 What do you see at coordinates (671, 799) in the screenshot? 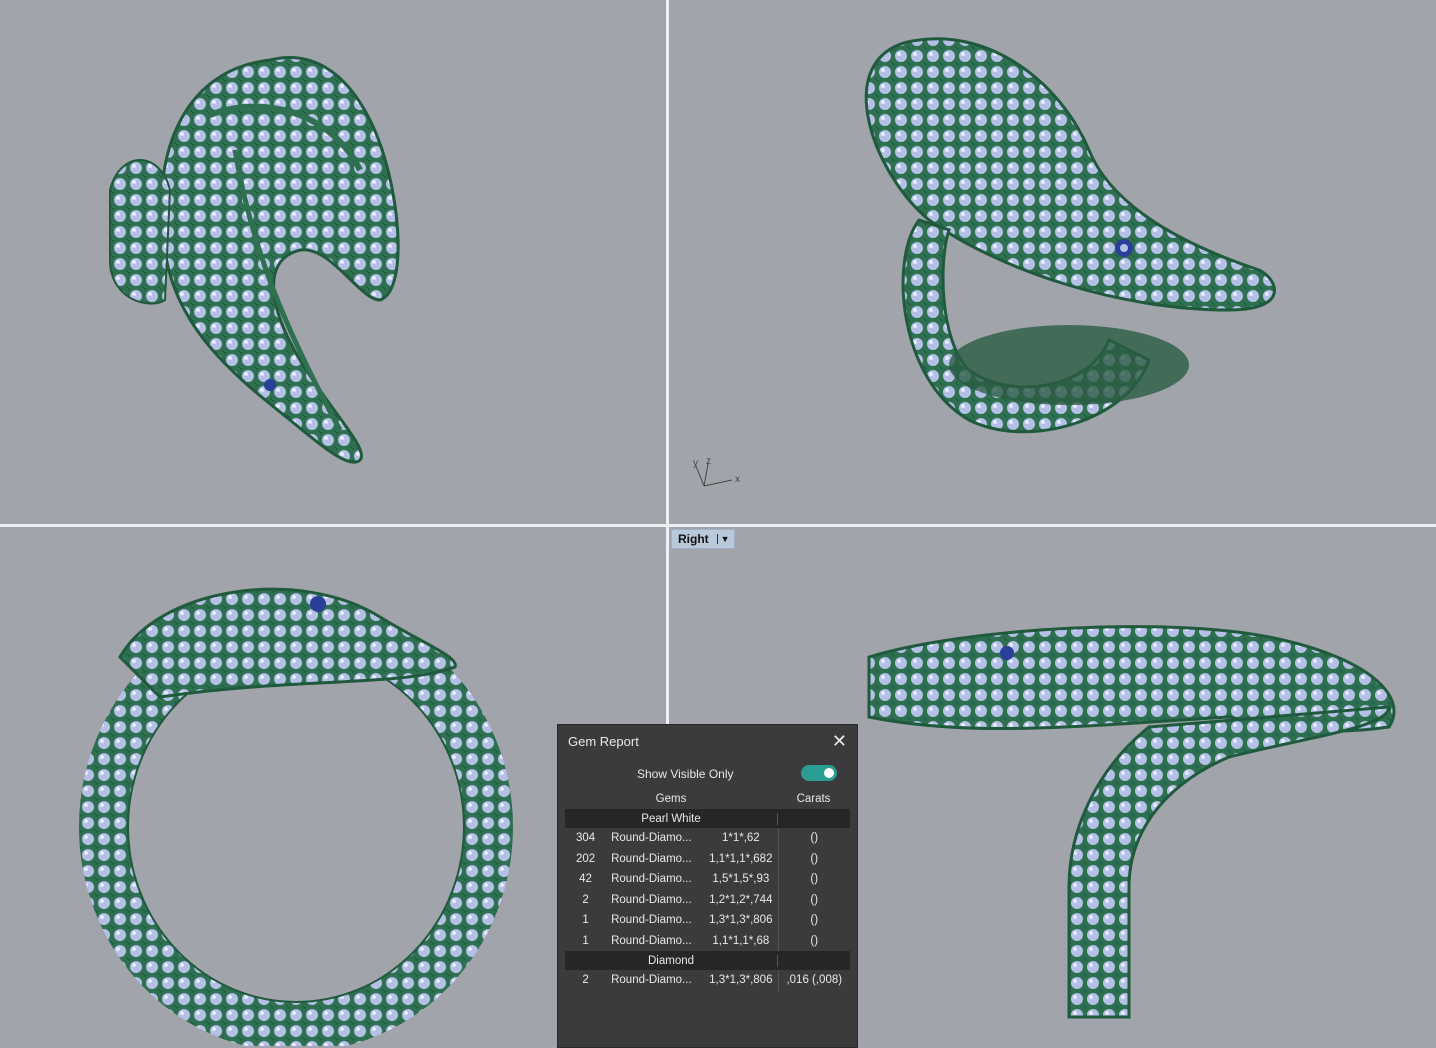
I see `gems-column-header: Gems` at bounding box center [671, 799].